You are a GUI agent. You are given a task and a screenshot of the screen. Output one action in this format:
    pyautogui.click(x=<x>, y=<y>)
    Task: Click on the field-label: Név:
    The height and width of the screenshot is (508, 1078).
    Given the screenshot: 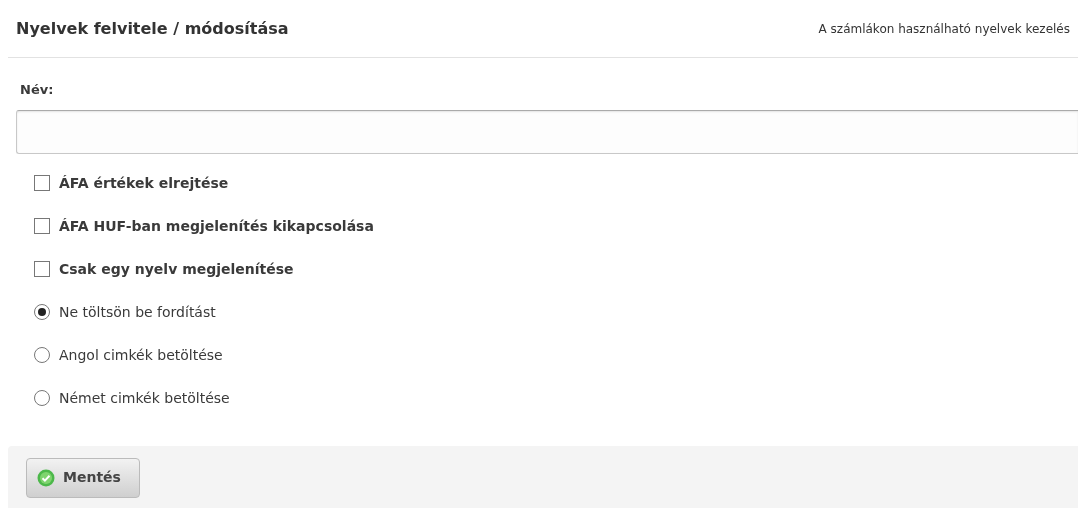 What is the action you would take?
    pyautogui.click(x=37, y=90)
    